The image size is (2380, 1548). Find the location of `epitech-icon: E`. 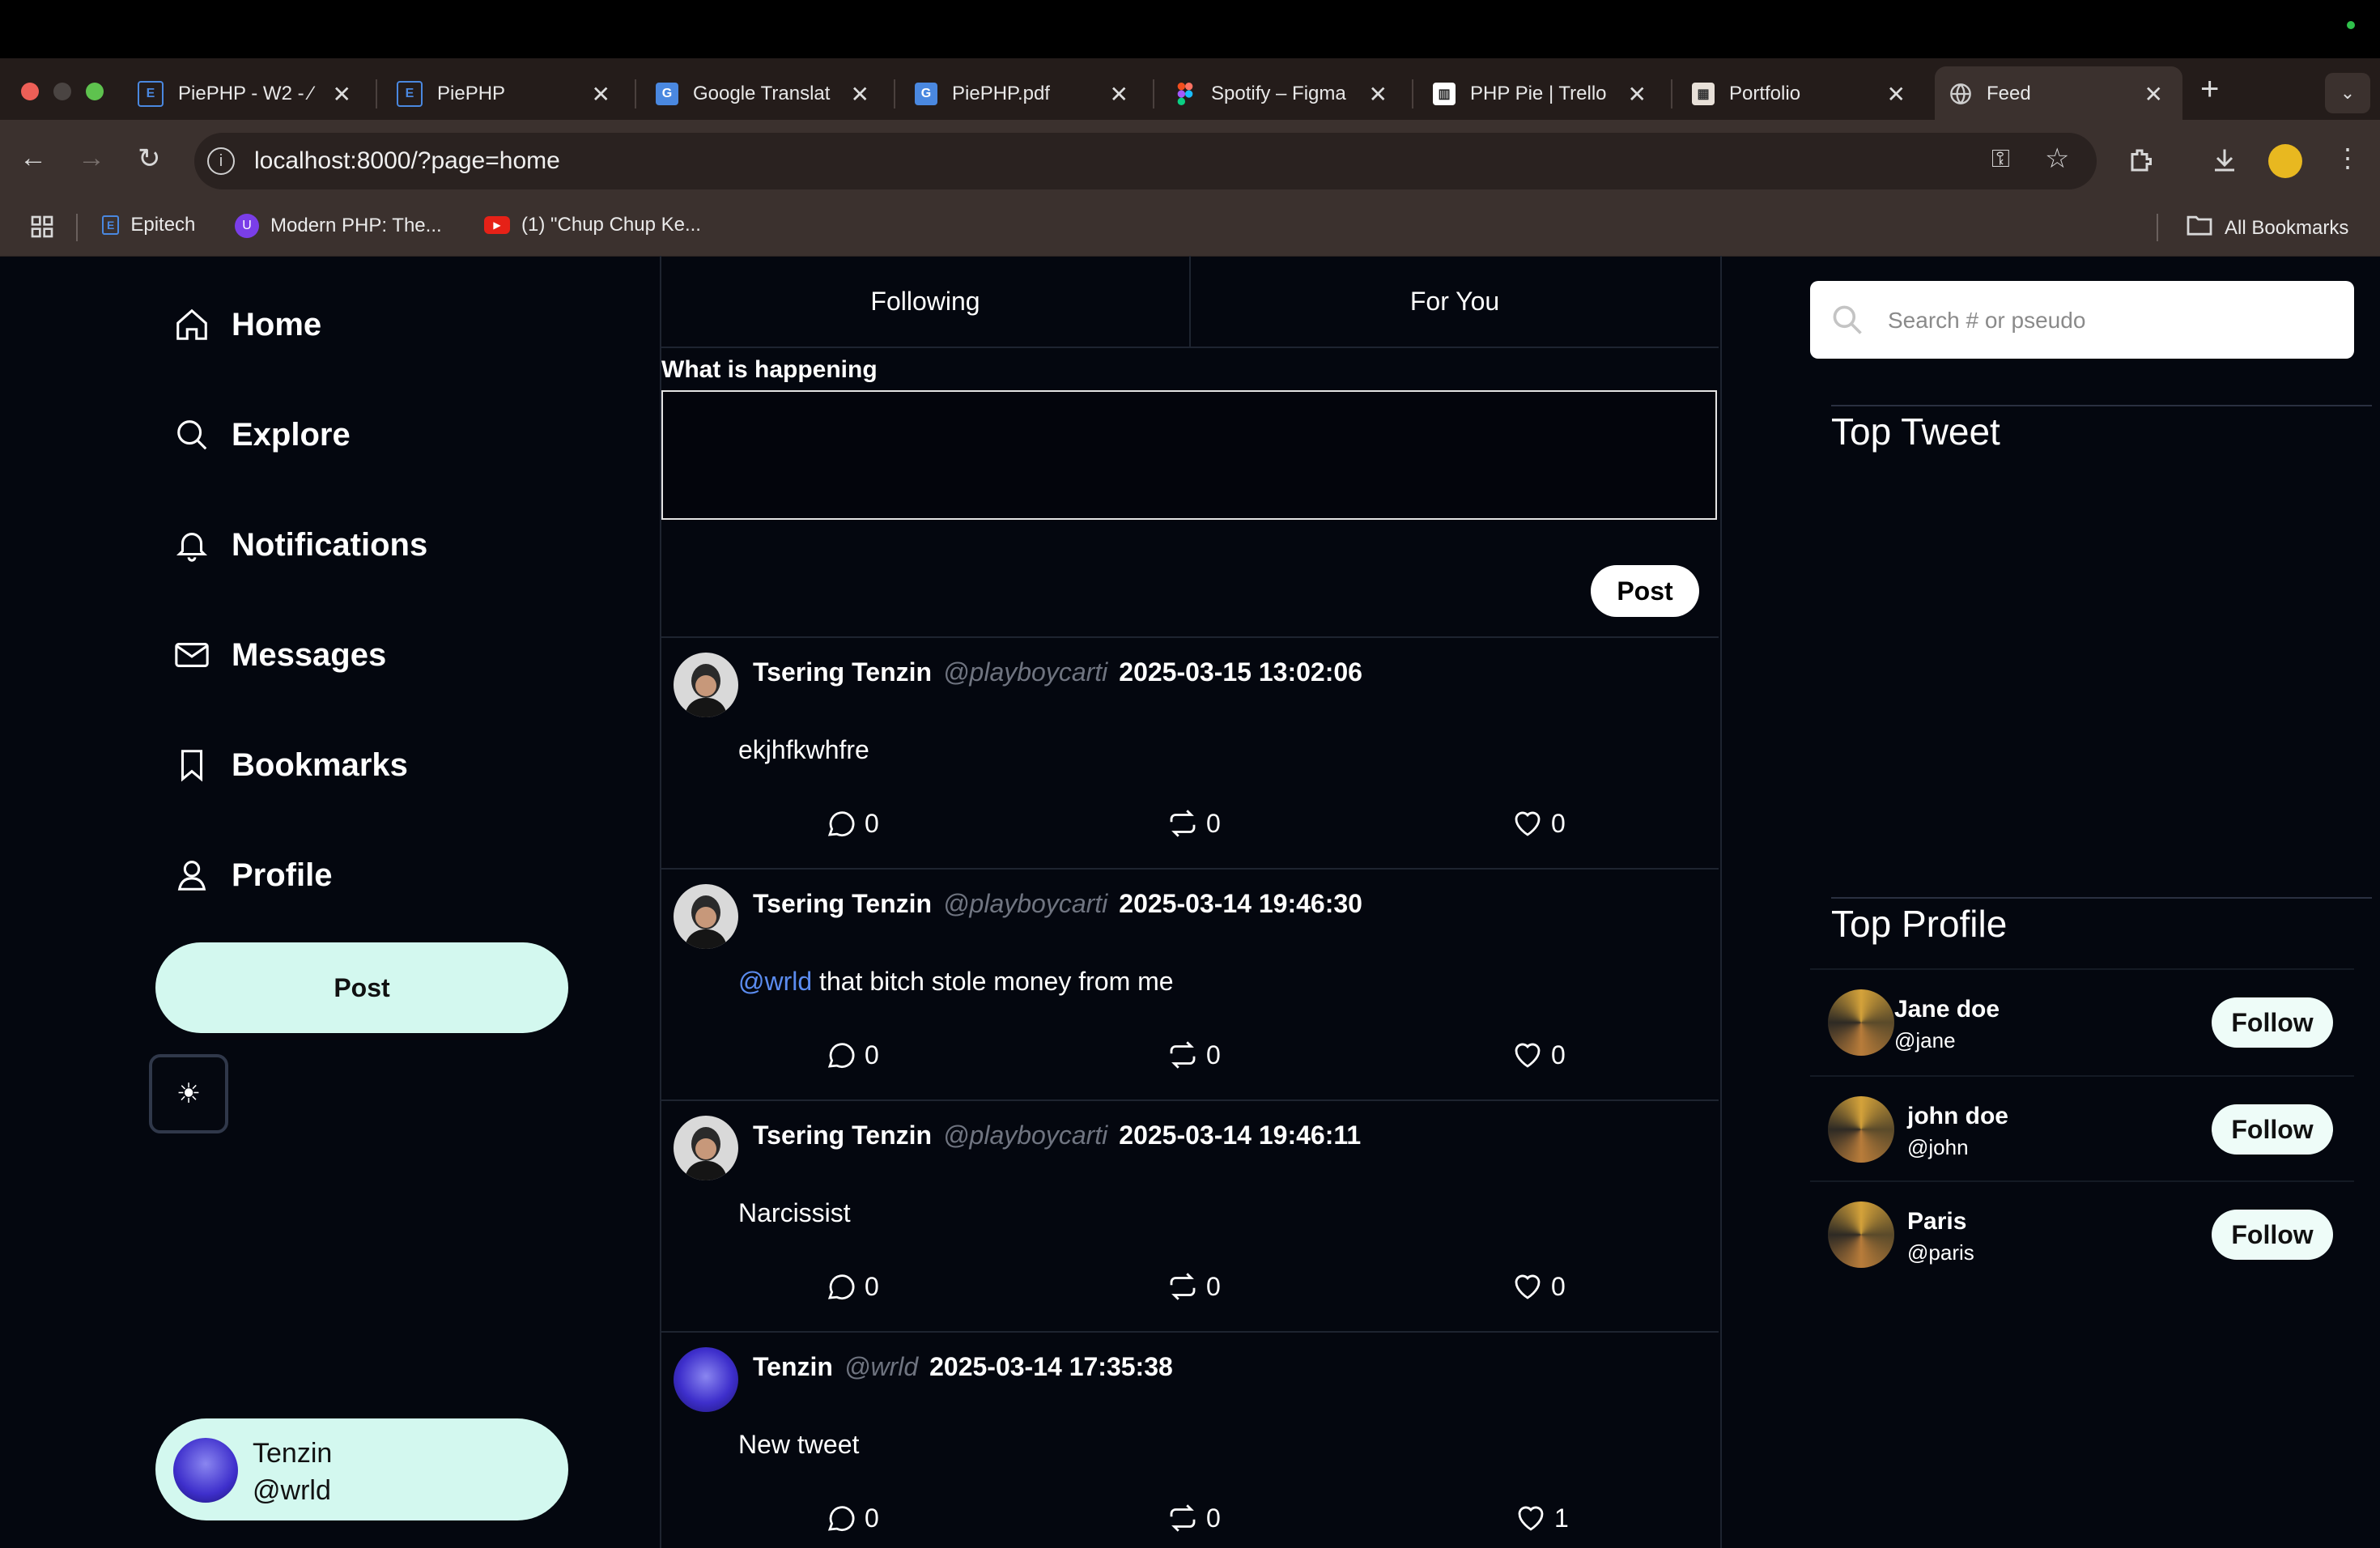

epitech-icon: E is located at coordinates (410, 94).